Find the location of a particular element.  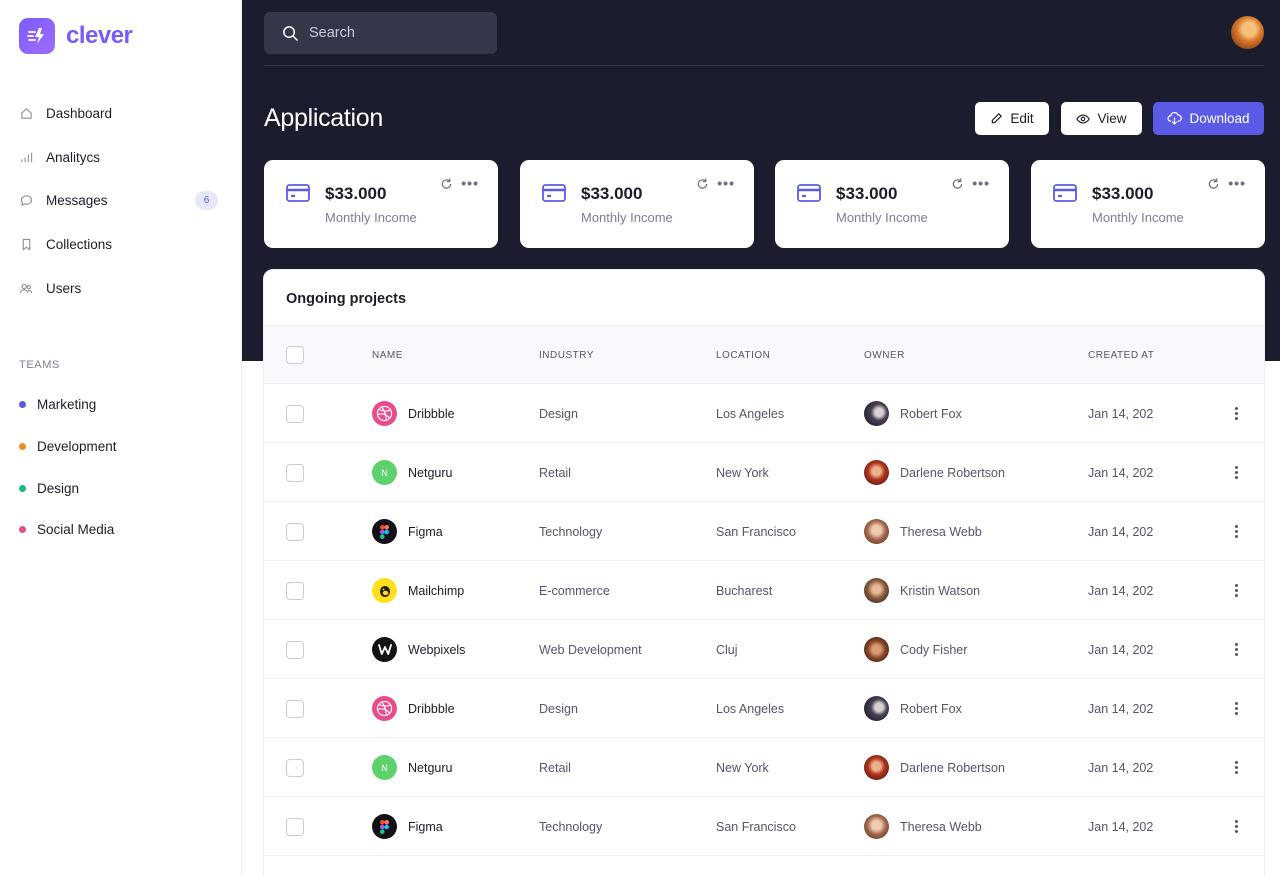

search-input is located at coordinates (399, 33).